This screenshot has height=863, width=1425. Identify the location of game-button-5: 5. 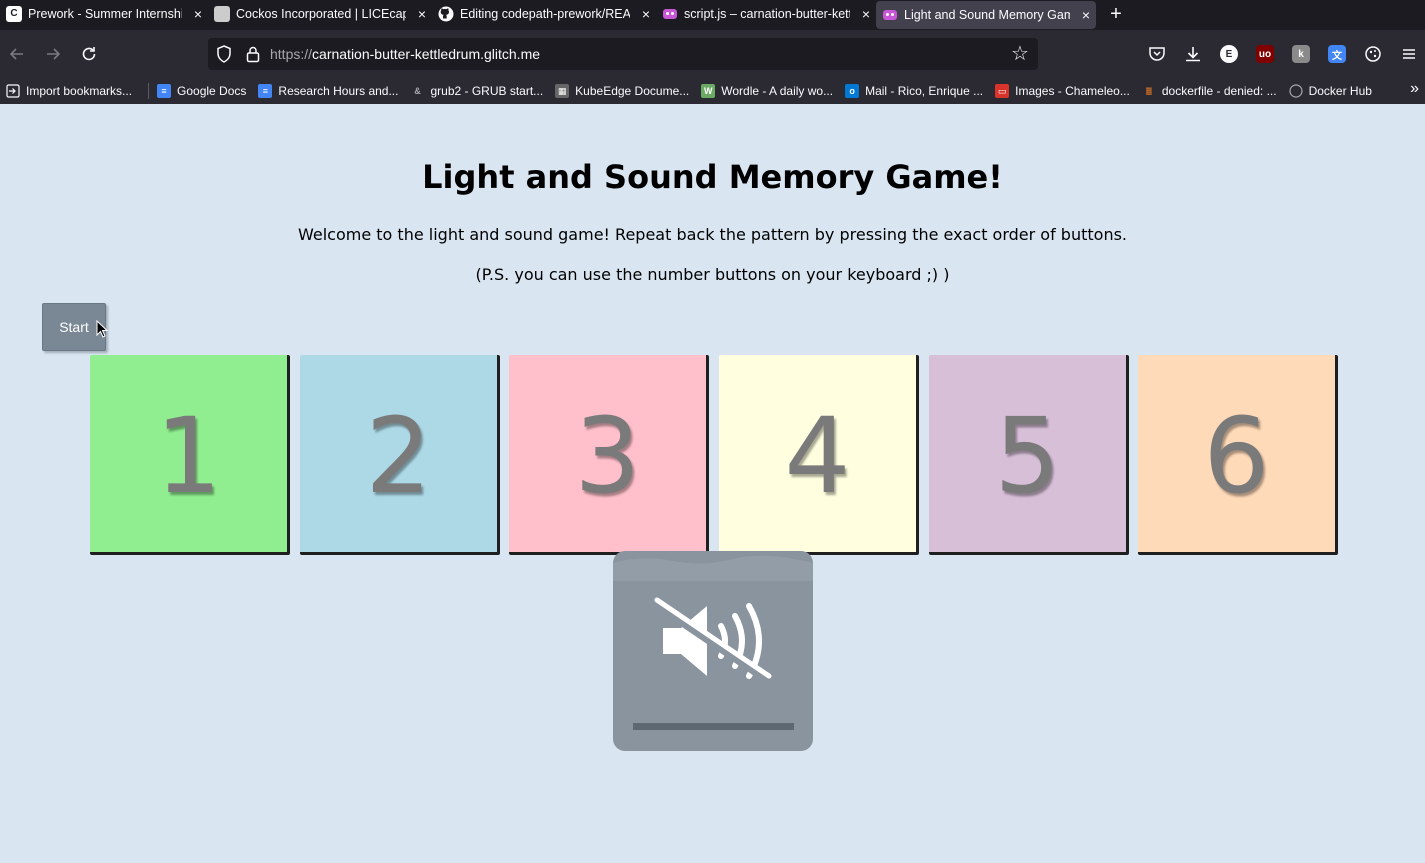
(1029, 455).